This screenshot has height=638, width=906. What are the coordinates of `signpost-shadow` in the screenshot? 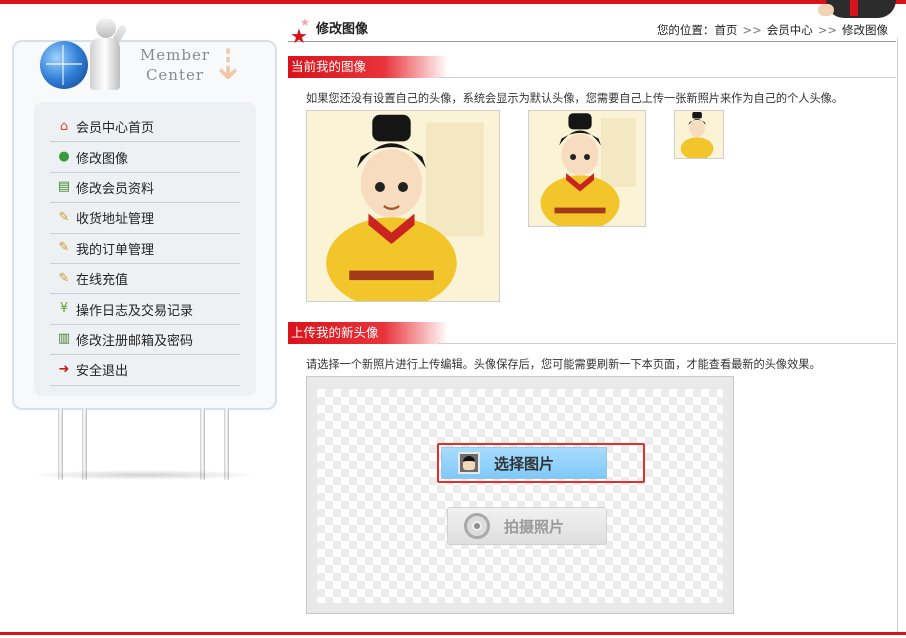 It's located at (144, 475).